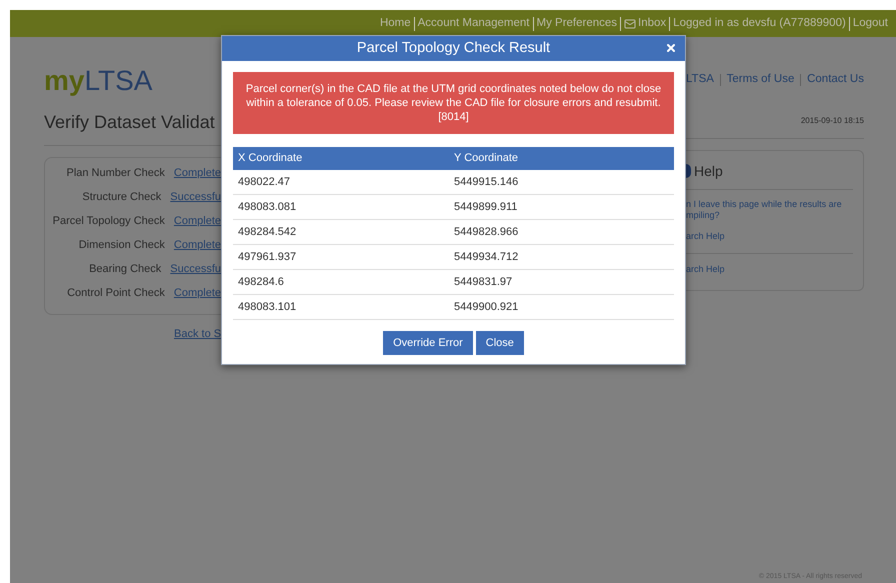 This screenshot has height=583, width=896. Describe the element at coordinates (760, 79) in the screenshot. I see `header-link: Terms of Use` at that location.